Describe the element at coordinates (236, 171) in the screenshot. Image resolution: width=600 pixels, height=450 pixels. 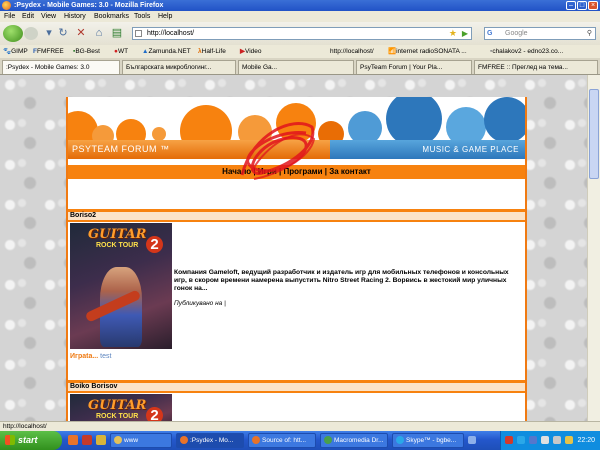
I see `nav-home-link: Начало` at that location.